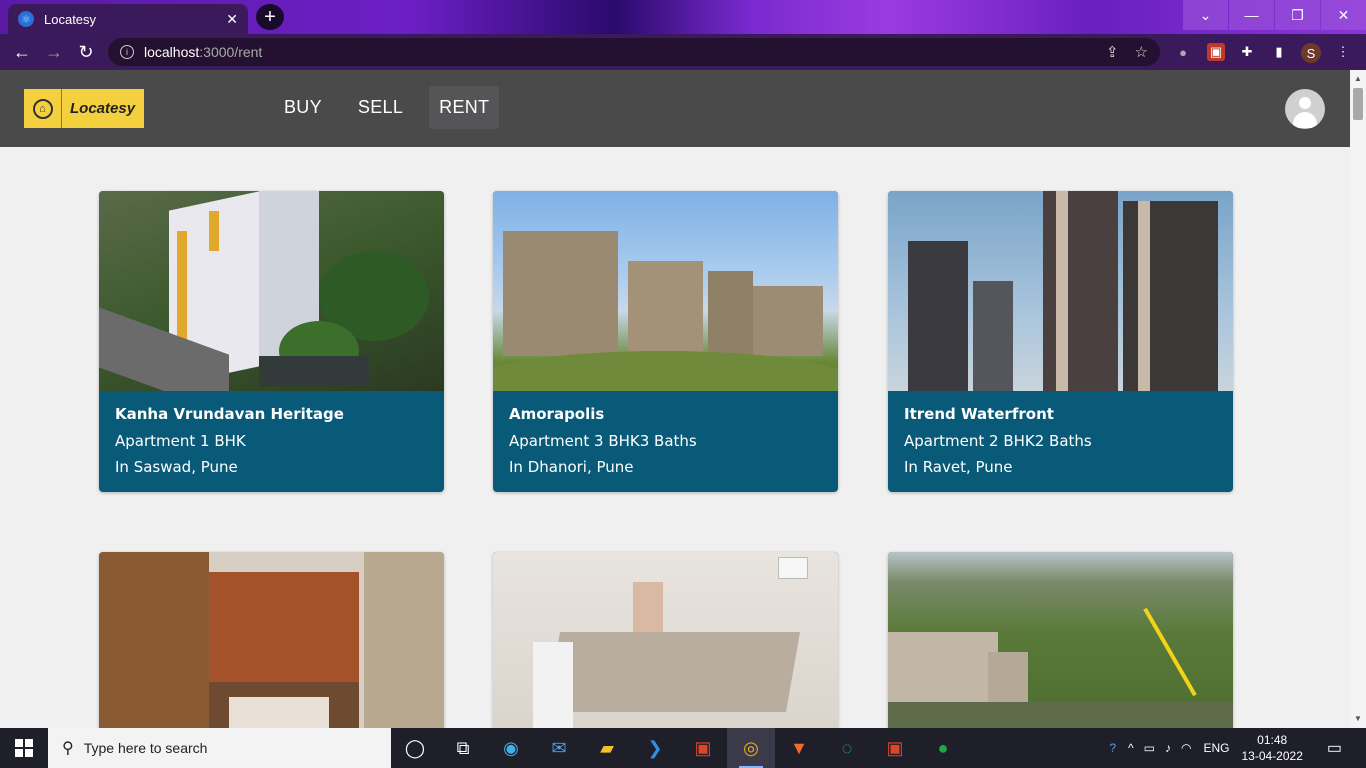  I want to click on url-host: localhost, so click(172, 52).